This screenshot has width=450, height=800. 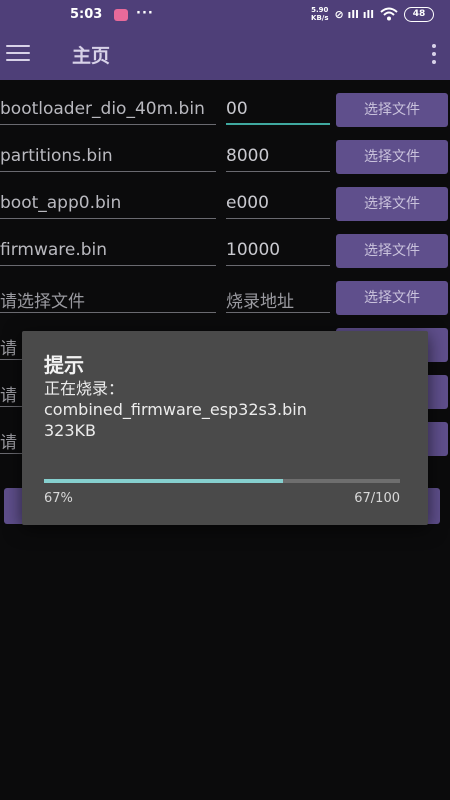 I want to click on status-bar: 5:03 ··· 5.90 KB/s ⊘ ıll ıll 48, so click(x=225, y=15).